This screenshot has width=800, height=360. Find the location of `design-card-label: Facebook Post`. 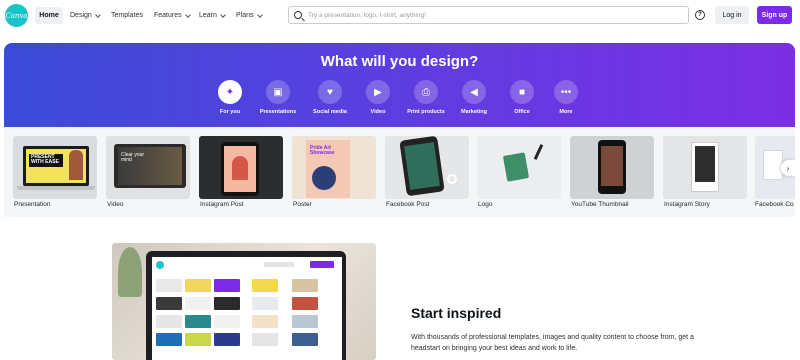

design-card-label: Facebook Post is located at coordinates (408, 204).